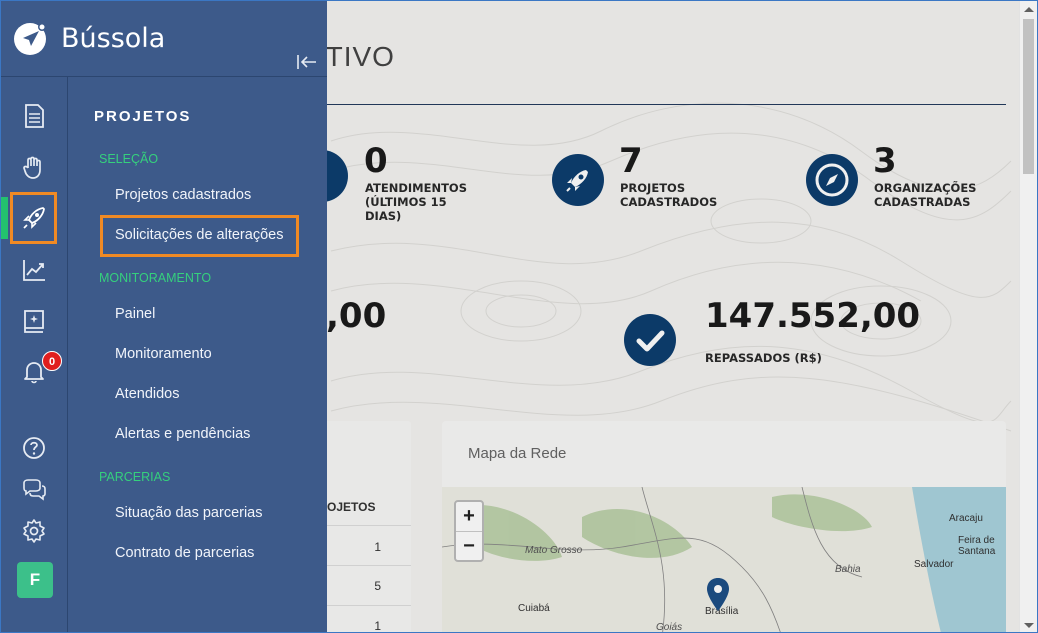  Describe the element at coordinates (34, 531) in the screenshot. I see `gear-icon` at that location.